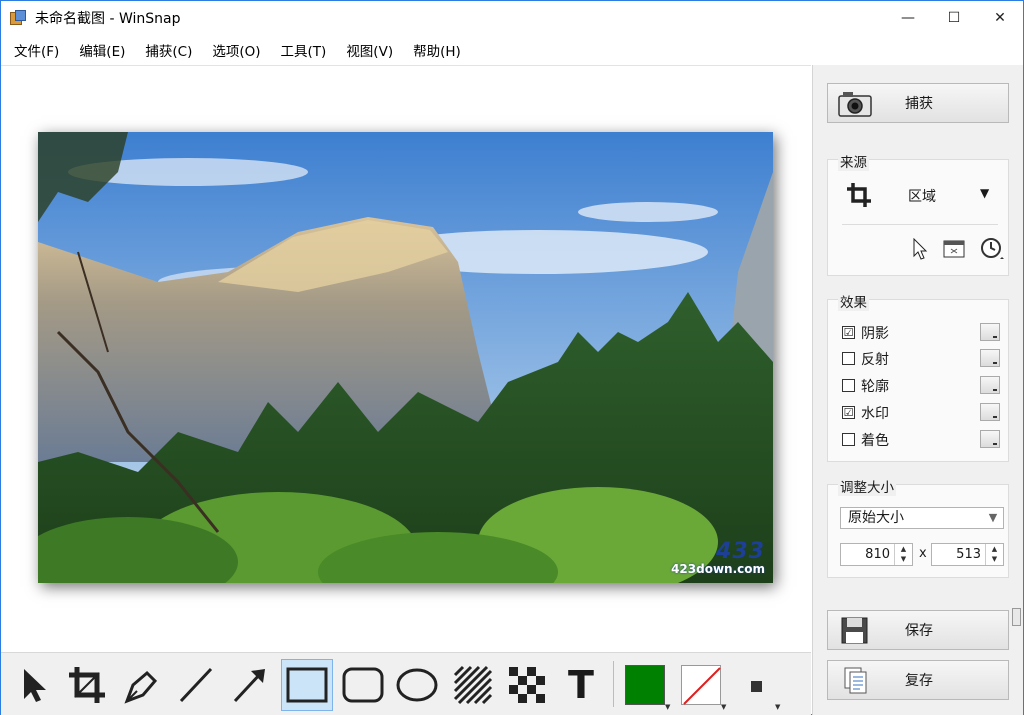 The image size is (1024, 715). I want to click on source-group-title: 来源, so click(853, 161).